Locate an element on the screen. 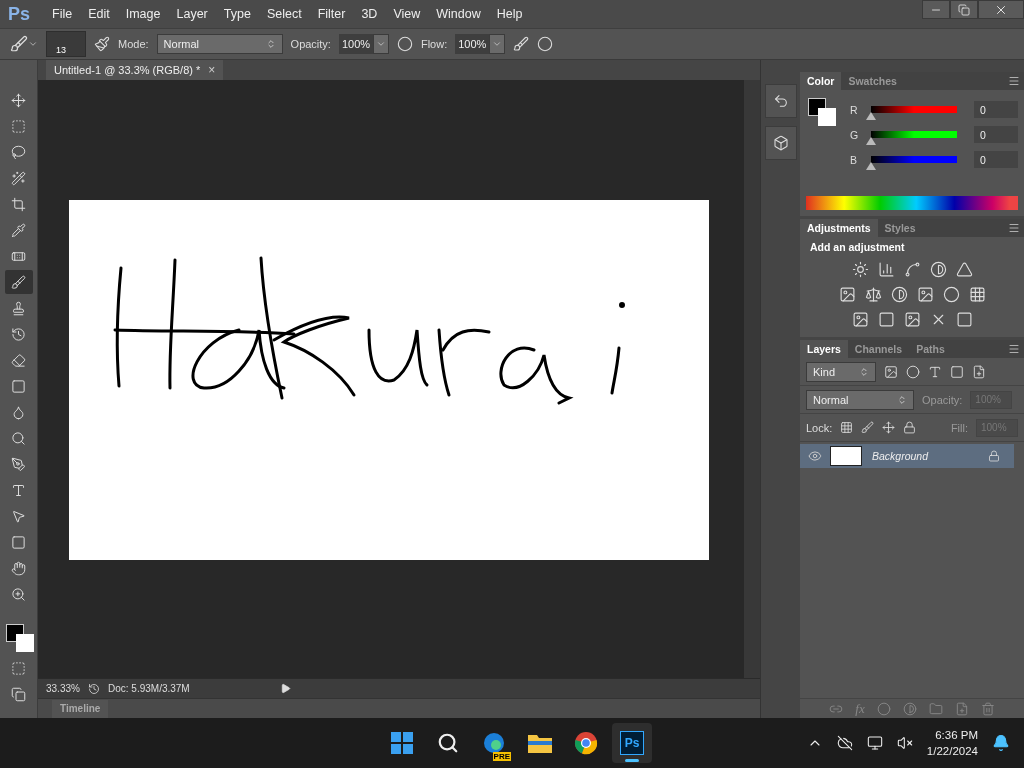  color-spectrum is located at coordinates (912, 203).